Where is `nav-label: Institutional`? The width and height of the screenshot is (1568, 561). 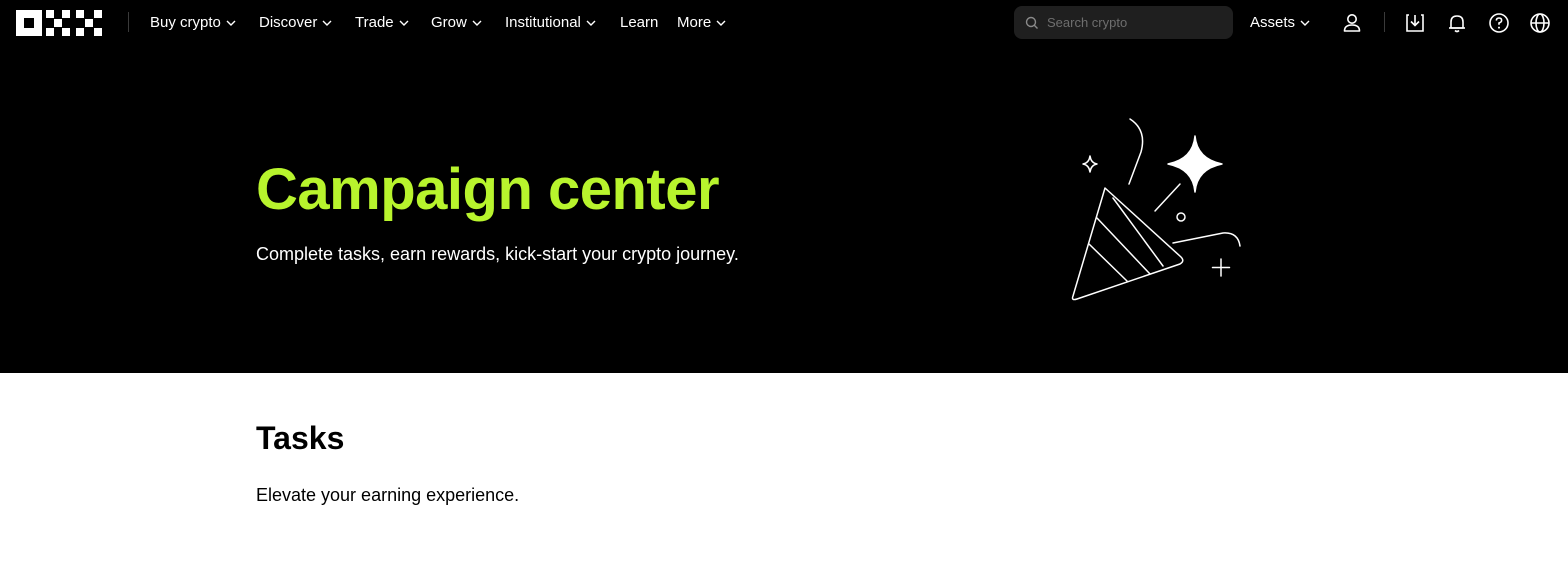 nav-label: Institutional is located at coordinates (543, 22).